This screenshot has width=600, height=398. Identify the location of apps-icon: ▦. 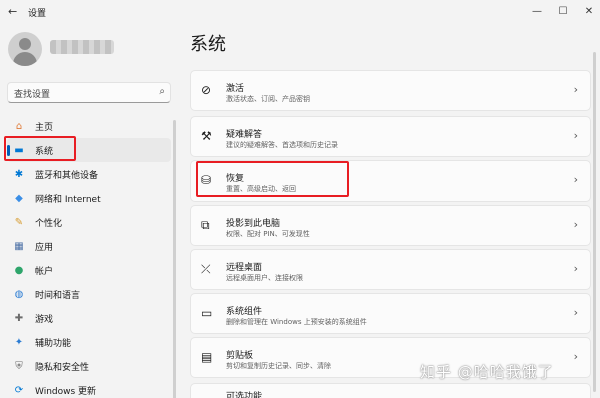
(19, 246).